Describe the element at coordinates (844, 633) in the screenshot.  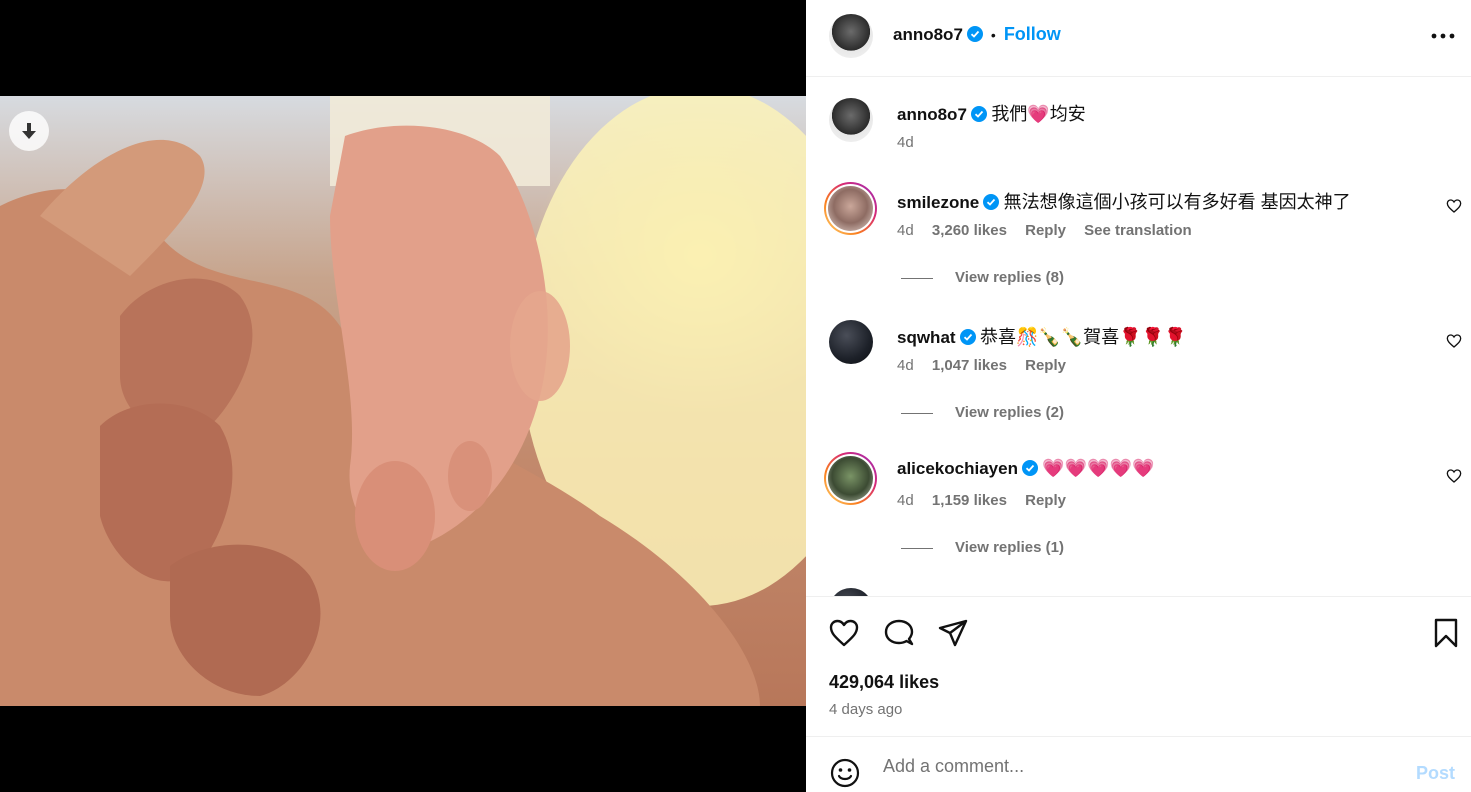
I see `heart-icon` at that location.